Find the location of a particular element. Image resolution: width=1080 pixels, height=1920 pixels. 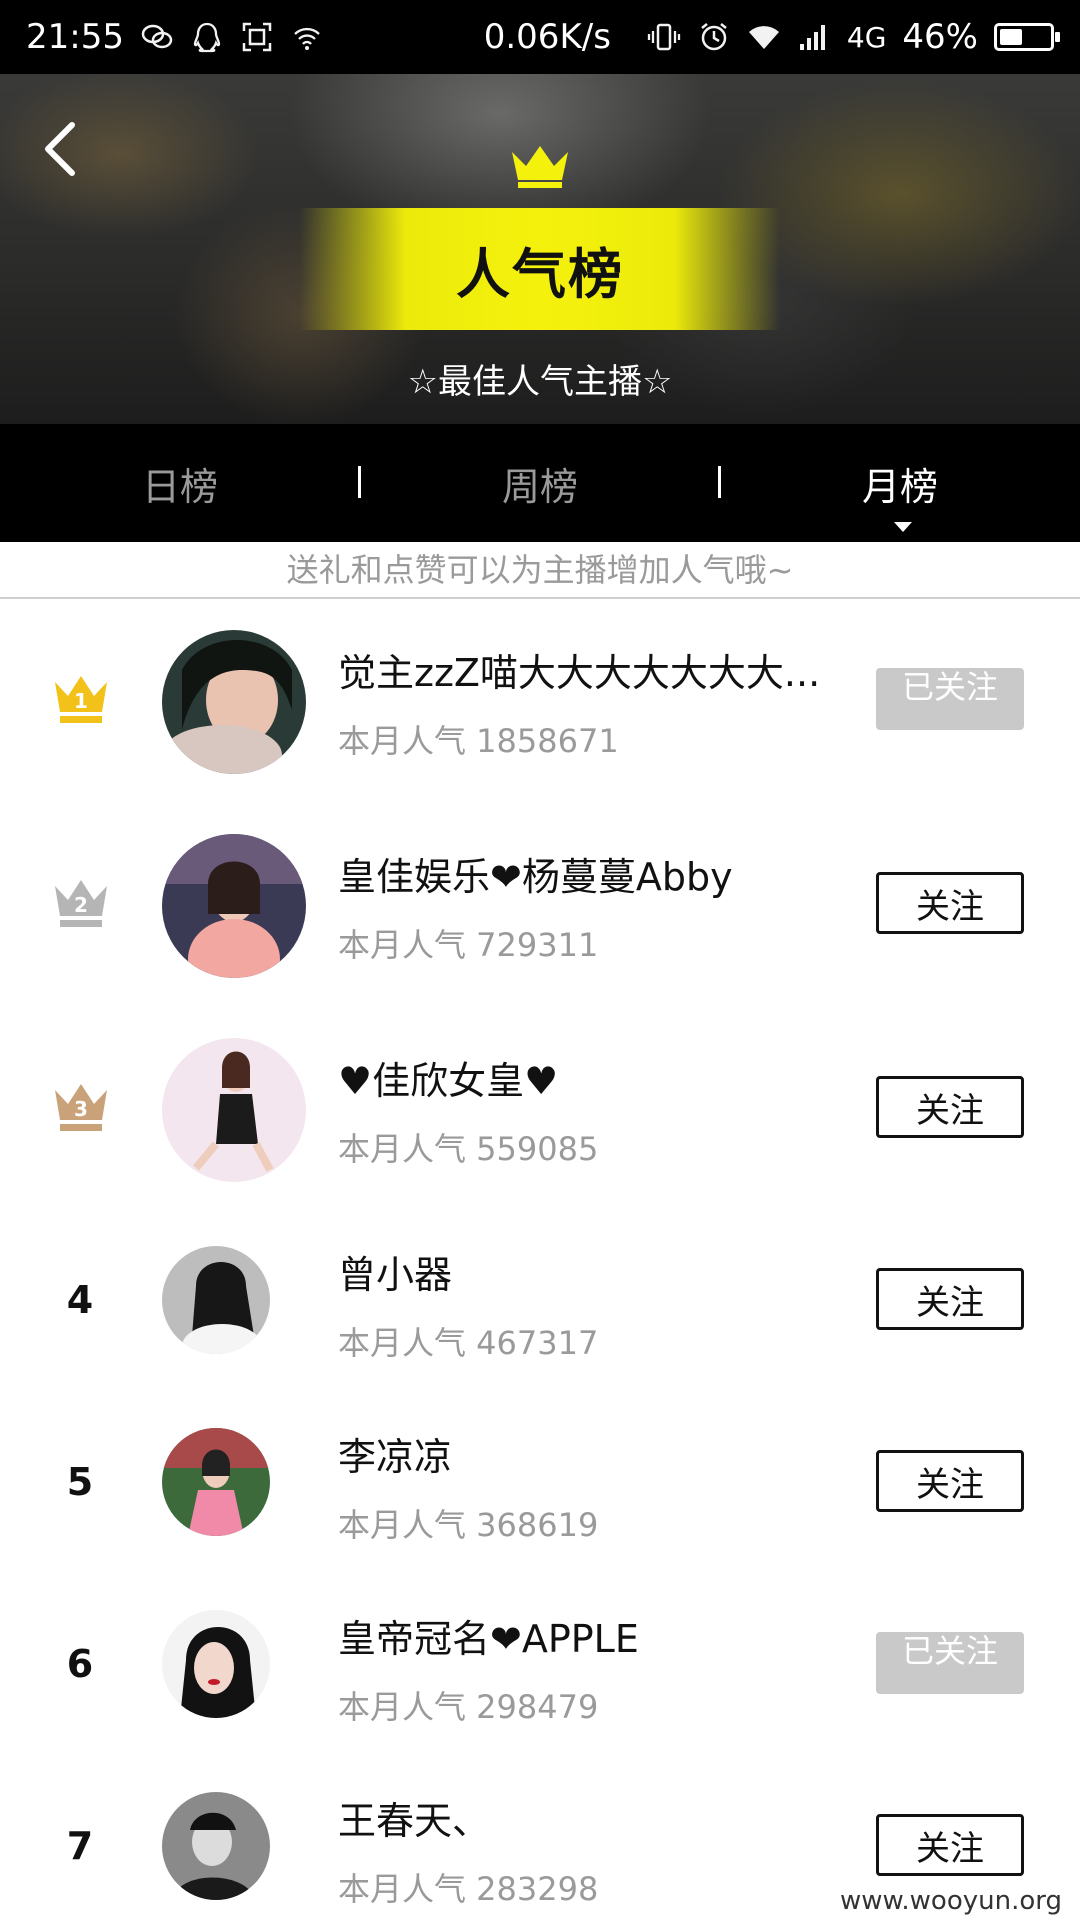

status-bar: 21:55 0.06K/s 4G 46% is located at coordinates (540, 37).